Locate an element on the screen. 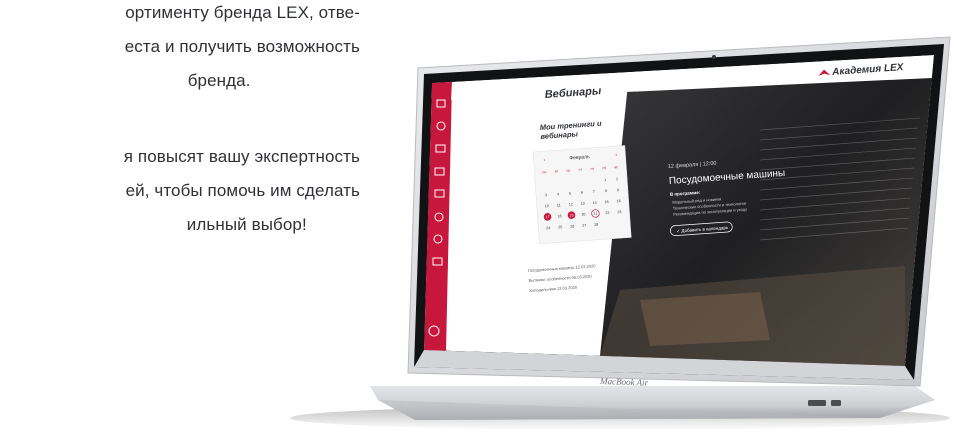 The image size is (954, 432). calendar-day: 25 is located at coordinates (560, 227).